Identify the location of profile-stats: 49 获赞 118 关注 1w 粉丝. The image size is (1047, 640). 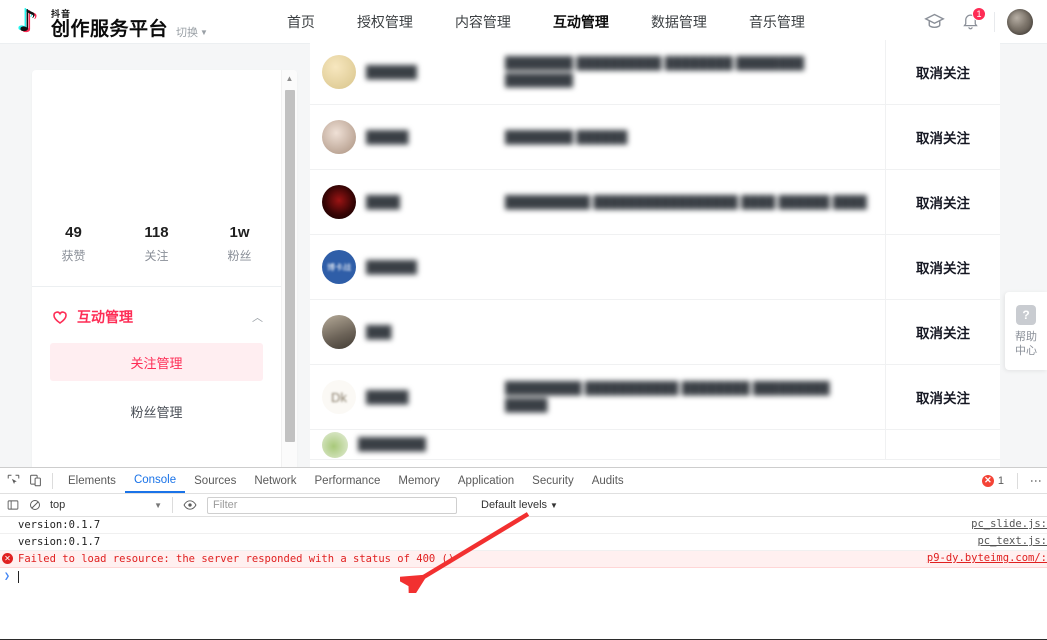
(156, 253).